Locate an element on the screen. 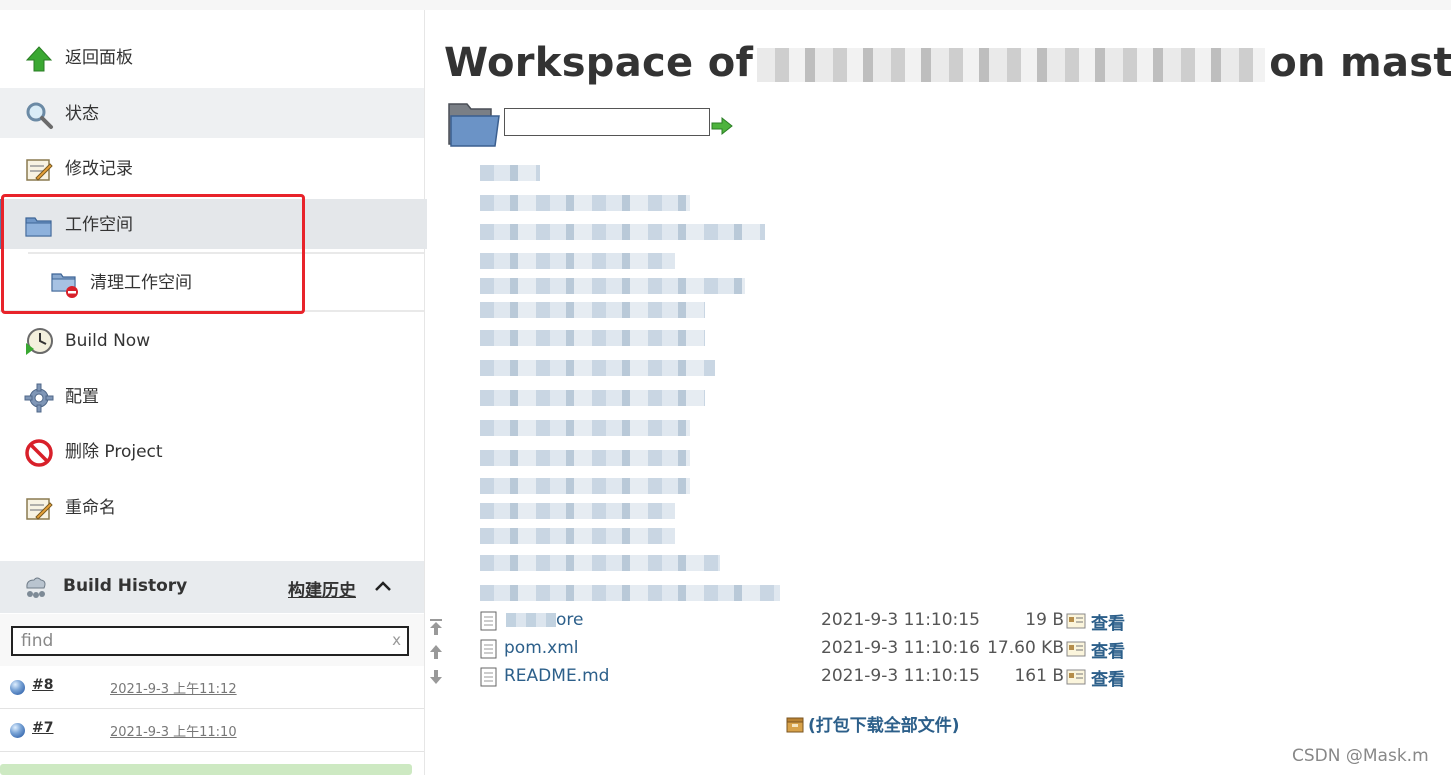  download-all-label: (打包下载全部文件) is located at coordinates (884, 726).